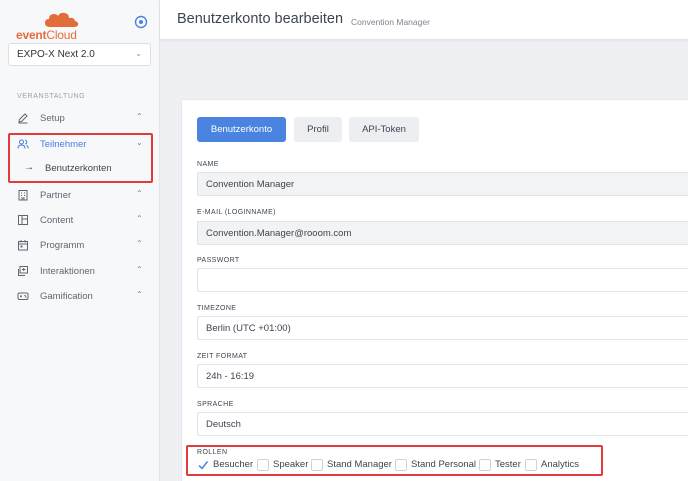 This screenshot has height=481, width=688. Describe the element at coordinates (23, 245) in the screenshot. I see `calendar-icon` at that location.